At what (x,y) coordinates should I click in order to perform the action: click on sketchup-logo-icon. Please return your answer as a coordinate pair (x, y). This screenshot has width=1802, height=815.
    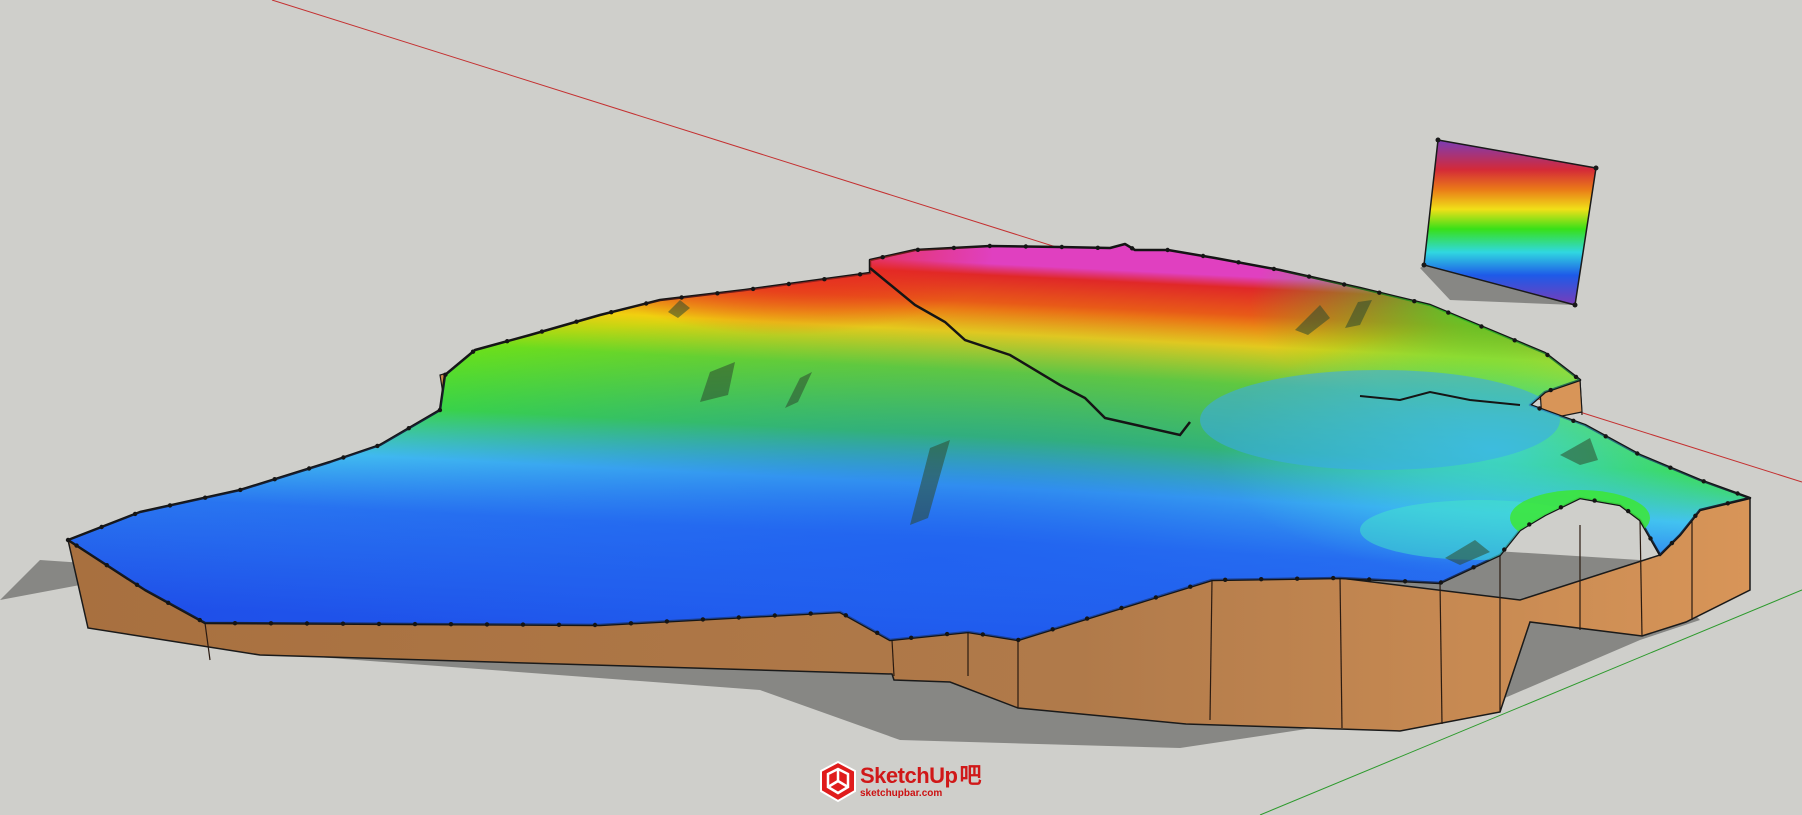
    Looking at the image, I should click on (838, 781).